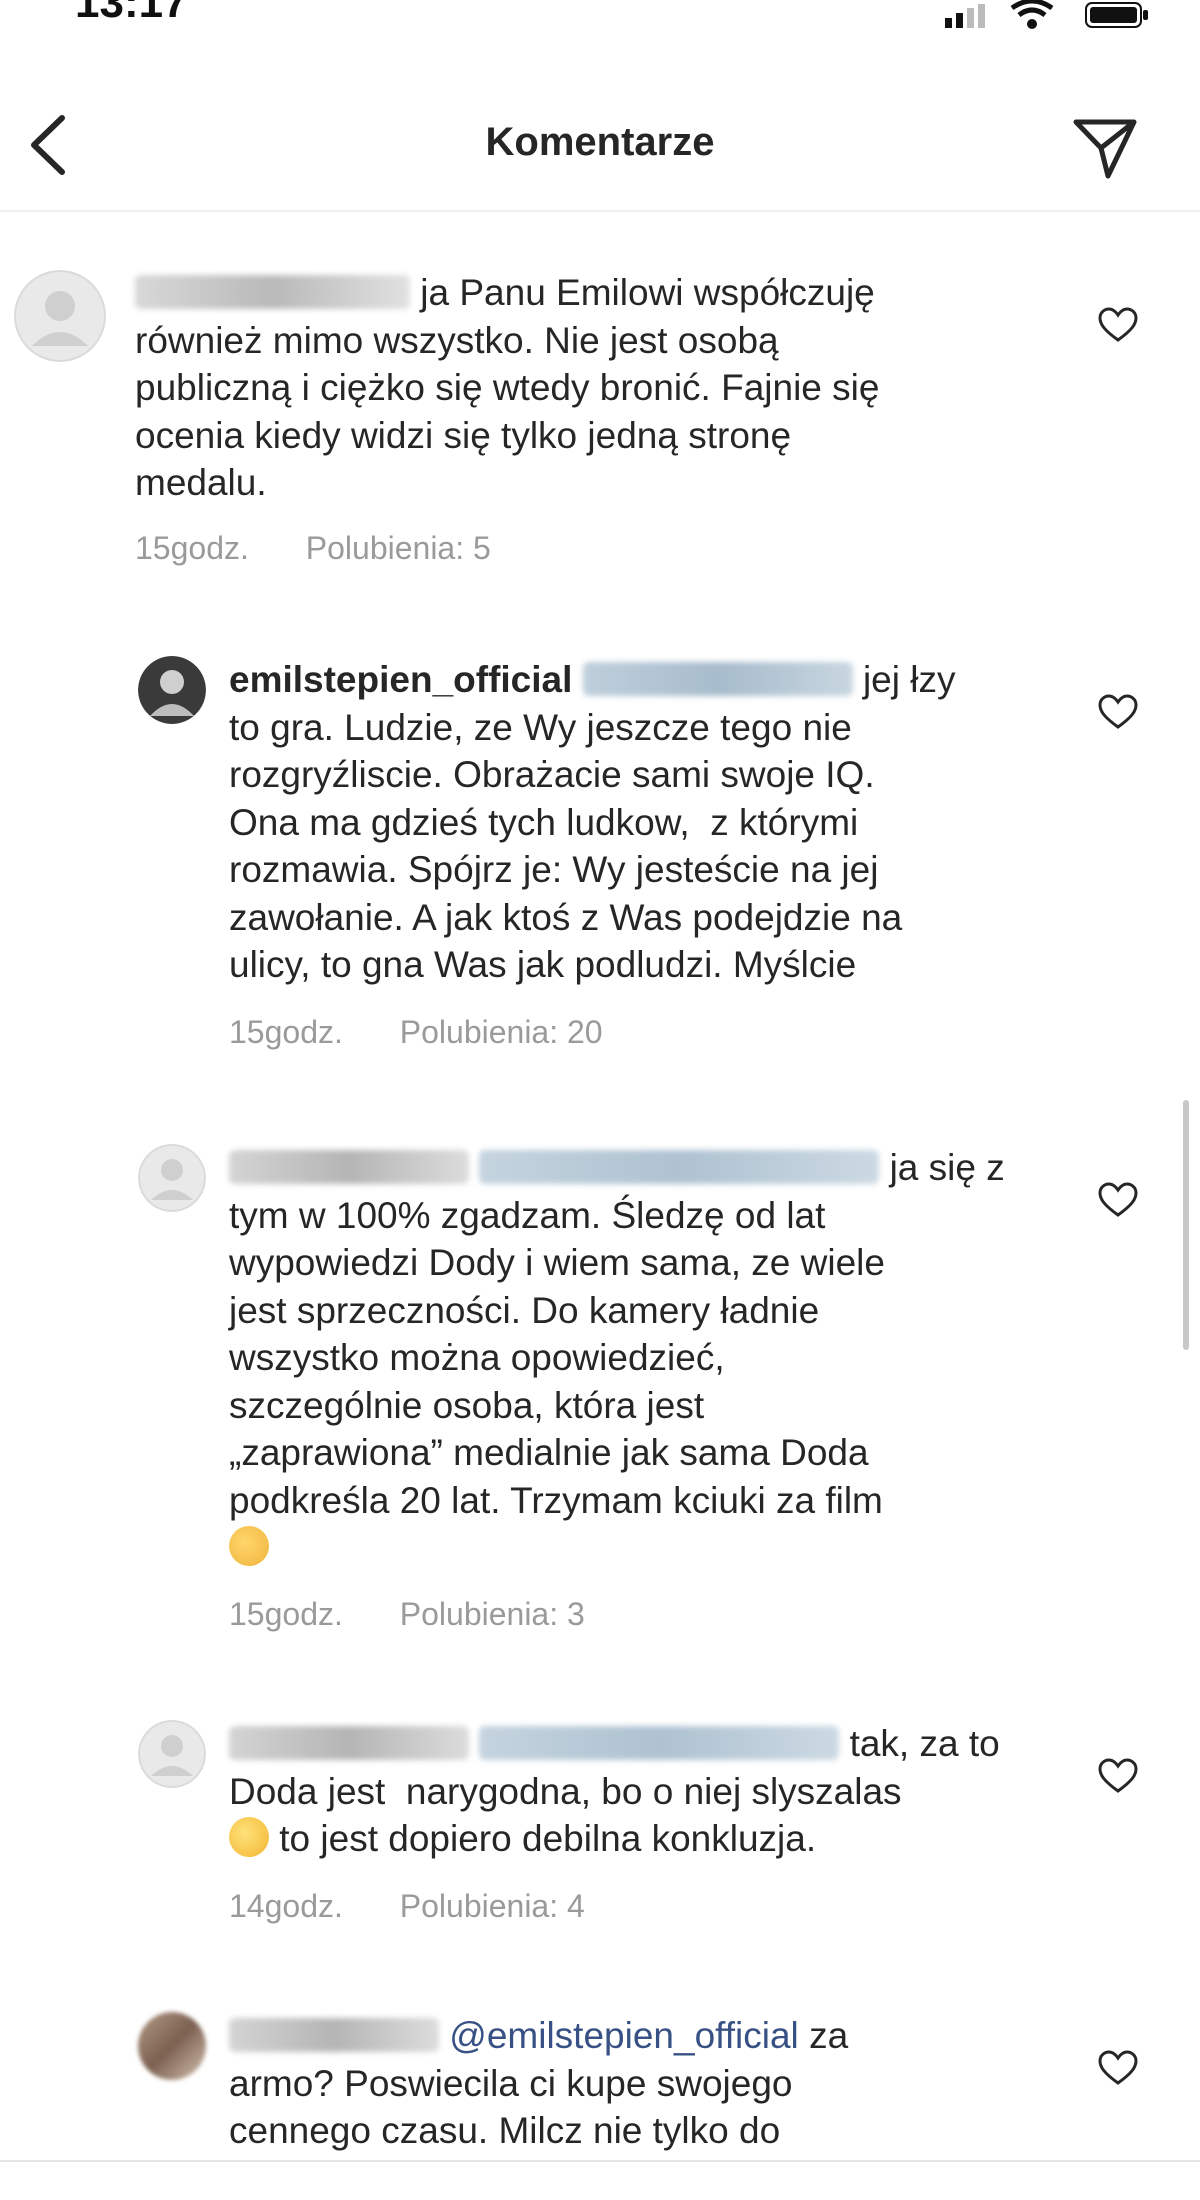 The image size is (1200, 2200). What do you see at coordinates (398, 548) in the screenshot?
I see `likes-count: Polubienia: 5` at bounding box center [398, 548].